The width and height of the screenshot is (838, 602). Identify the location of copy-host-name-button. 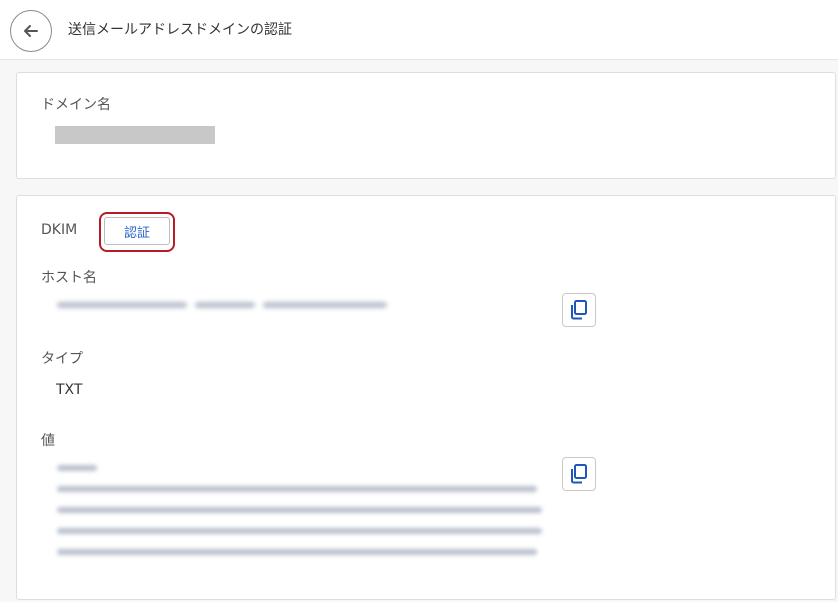
(579, 310).